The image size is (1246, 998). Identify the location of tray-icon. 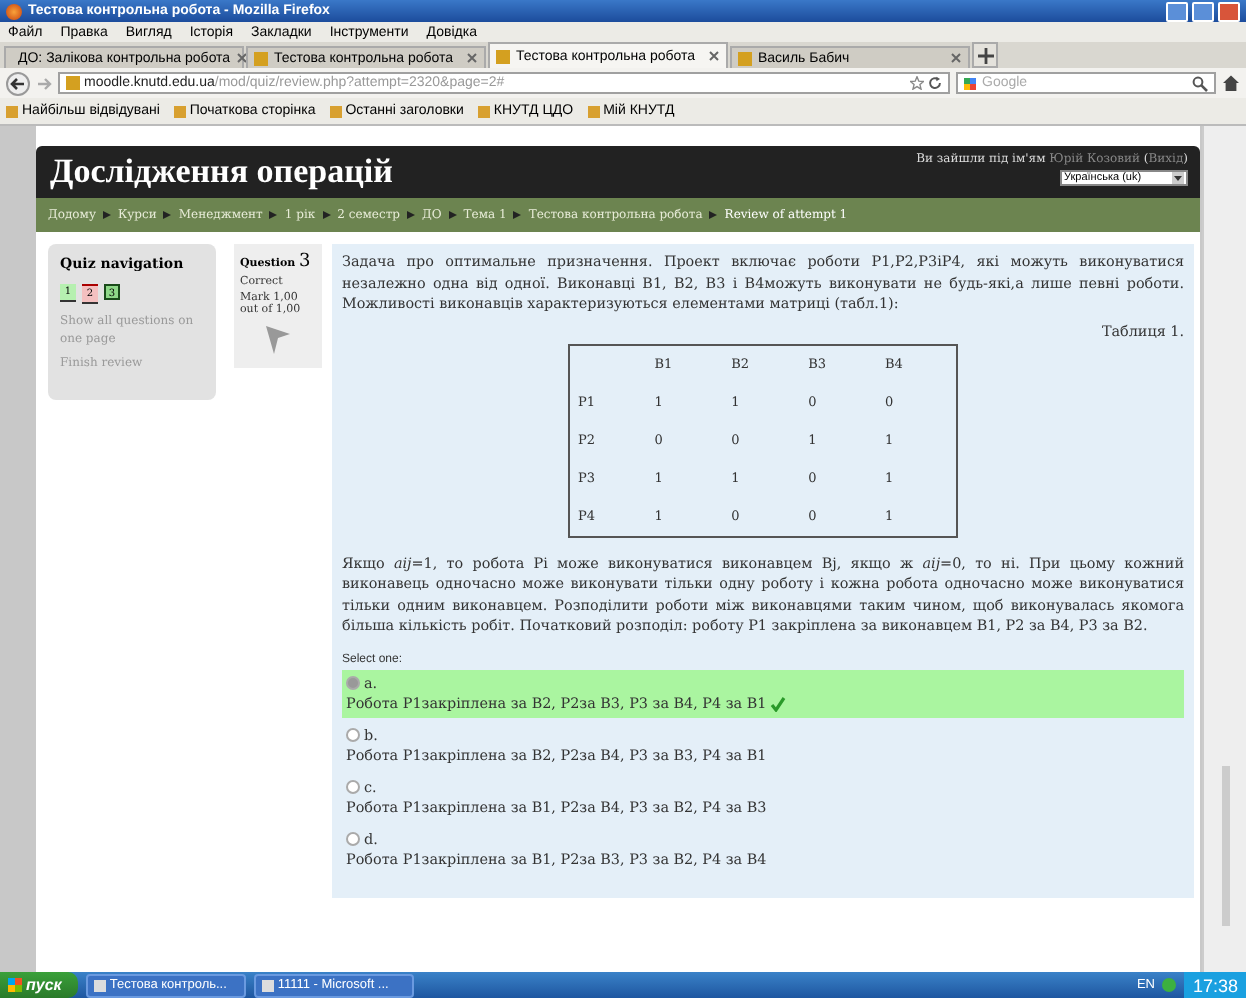
(1169, 985).